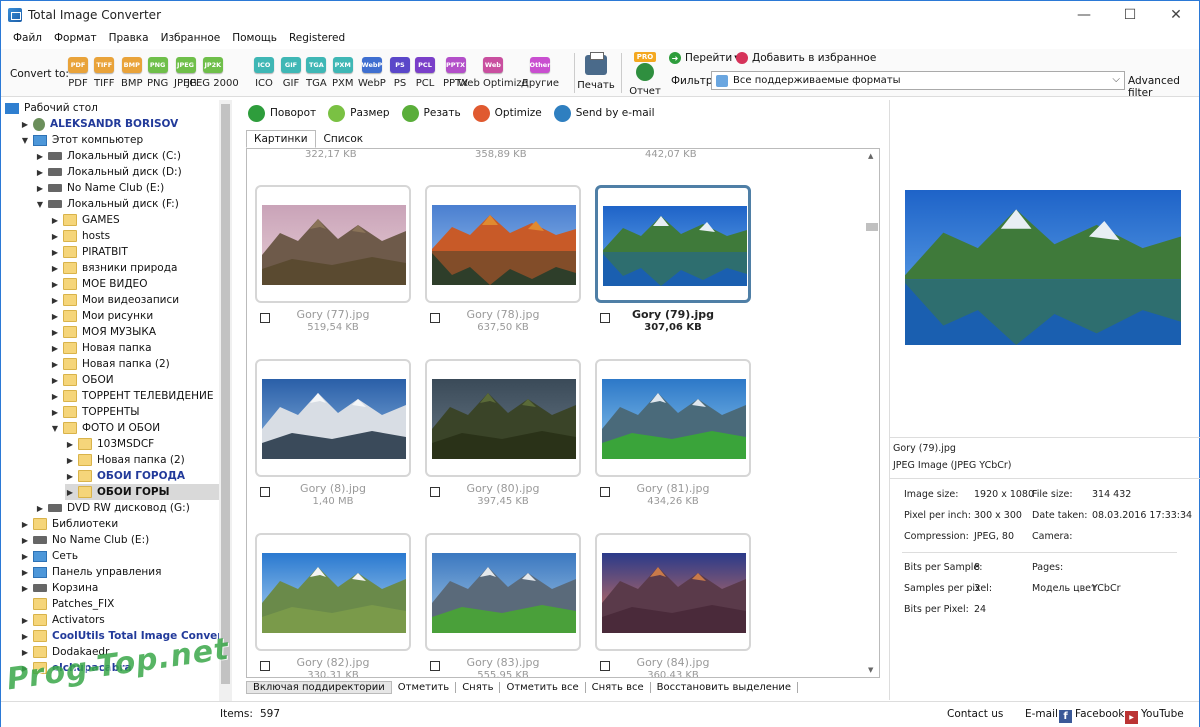  I want to click on goto-button: ➜ Перейти▼, so click(704, 58).